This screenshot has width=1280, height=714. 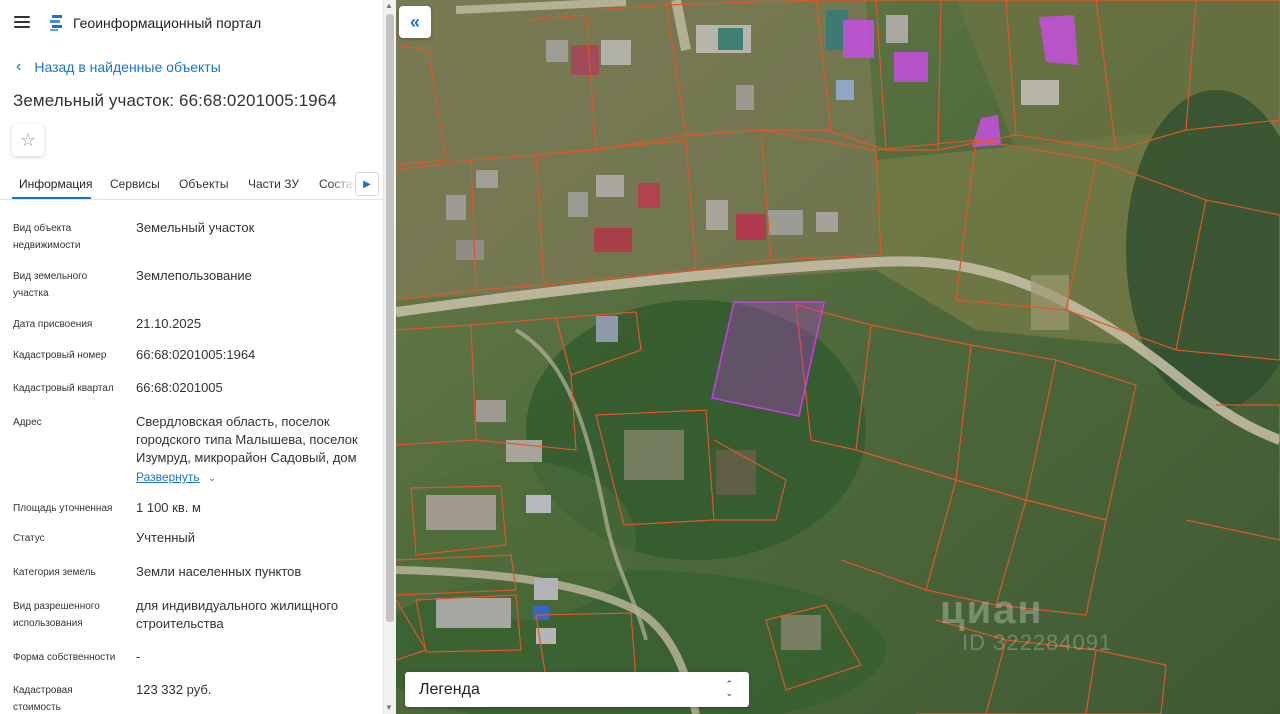 What do you see at coordinates (175, 100) in the screenshot?
I see `page-title: Земельный участок: 66:68:0201005:1964` at bounding box center [175, 100].